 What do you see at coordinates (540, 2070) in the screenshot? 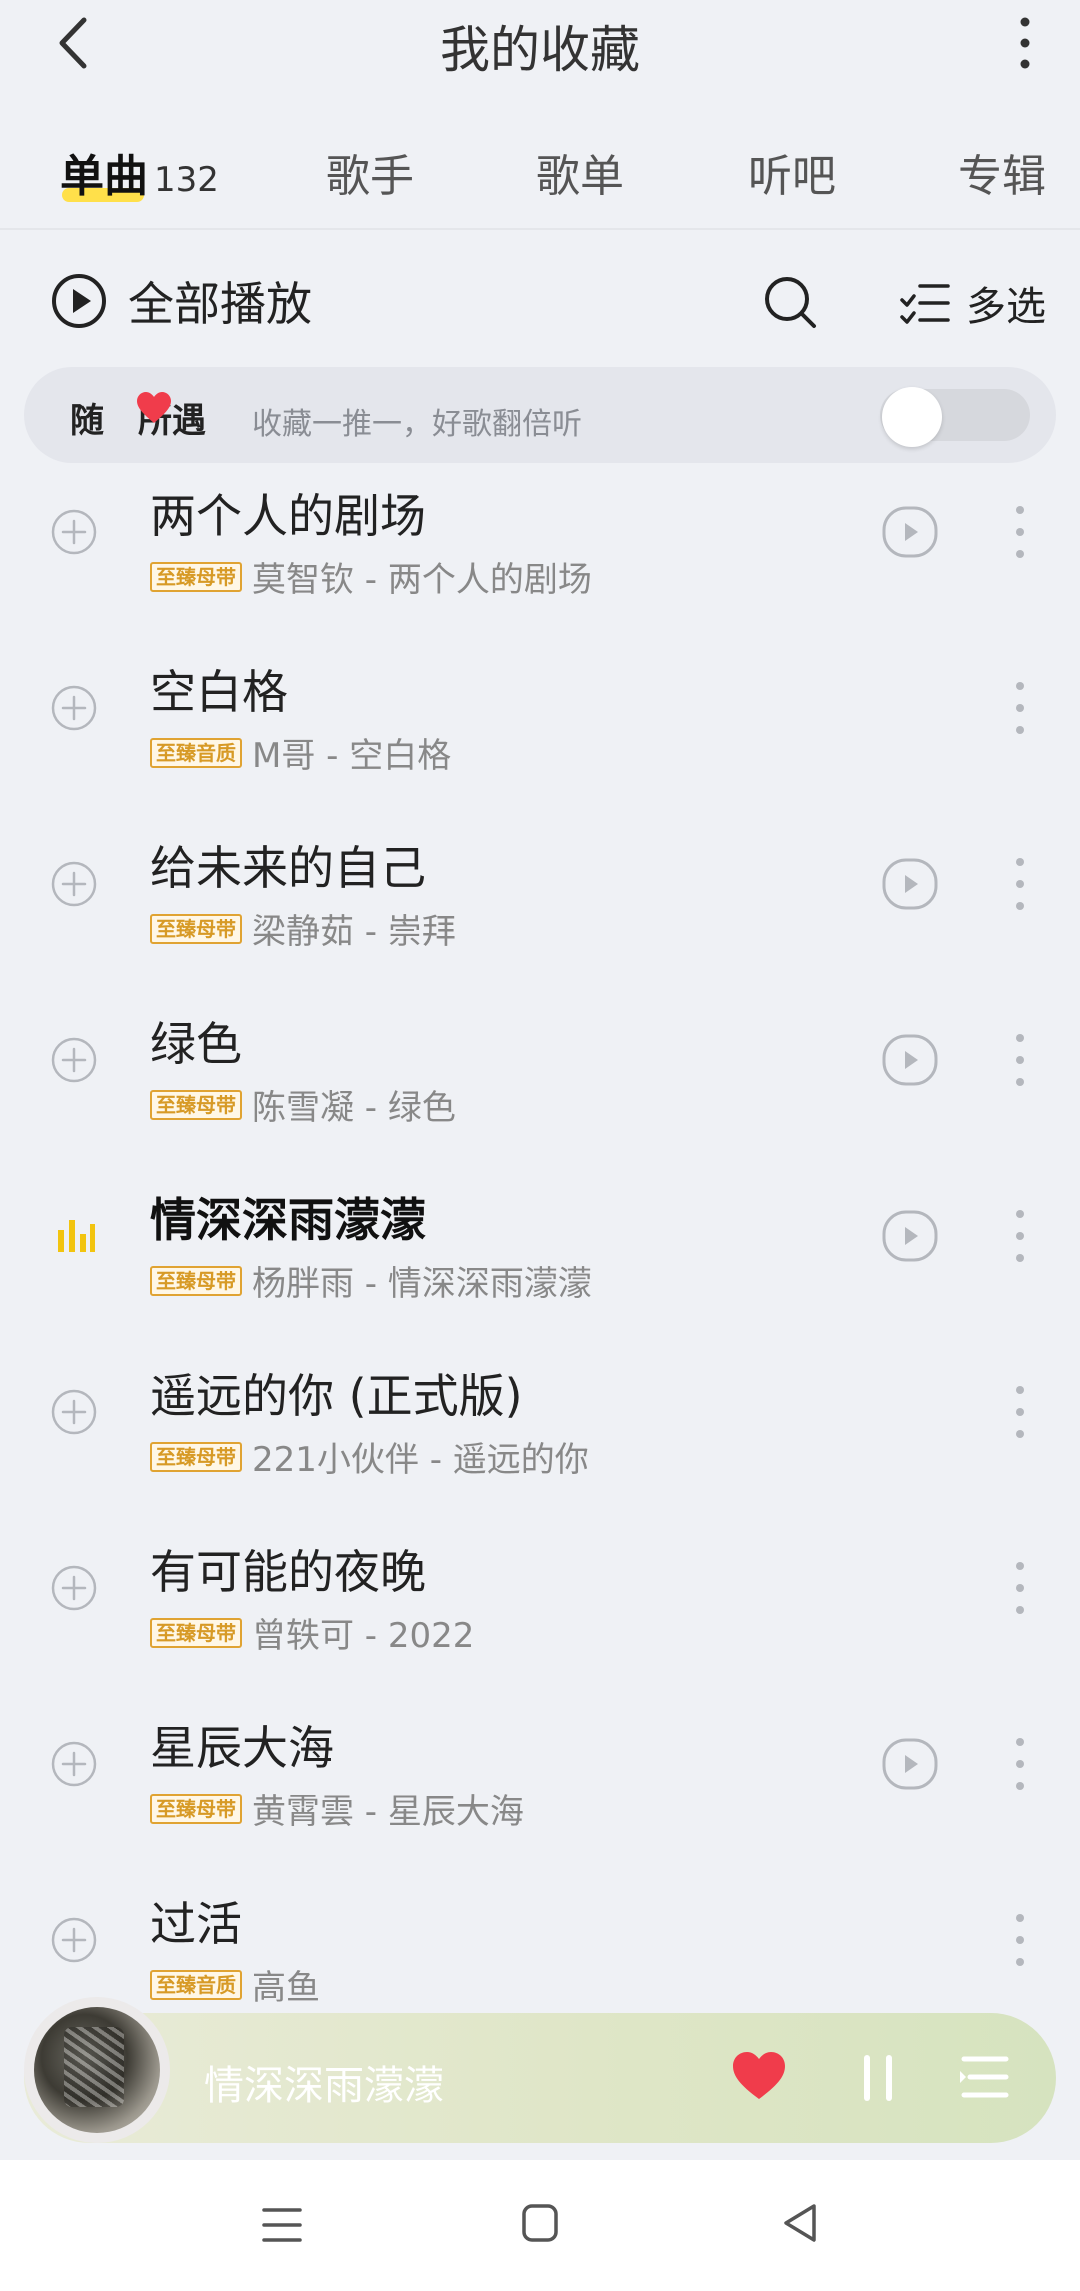
I see `mini-player: 情深深雨濛濛` at bounding box center [540, 2070].